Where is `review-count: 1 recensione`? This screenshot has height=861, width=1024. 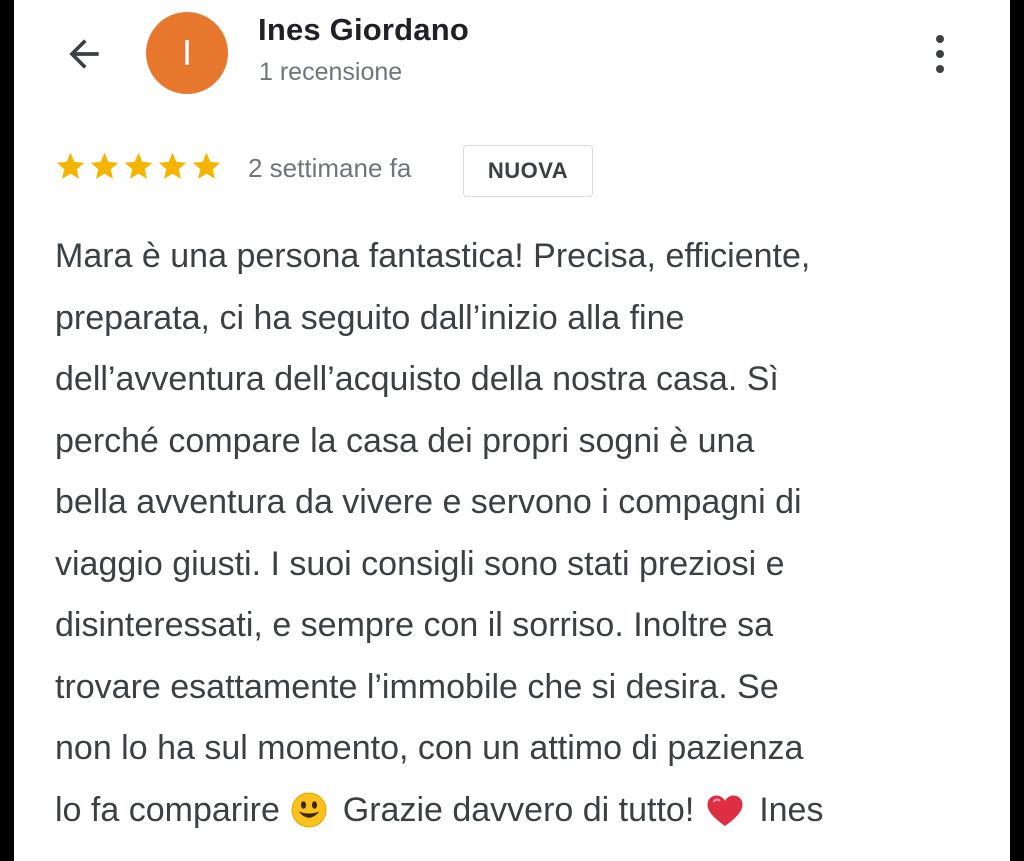
review-count: 1 recensione is located at coordinates (331, 72).